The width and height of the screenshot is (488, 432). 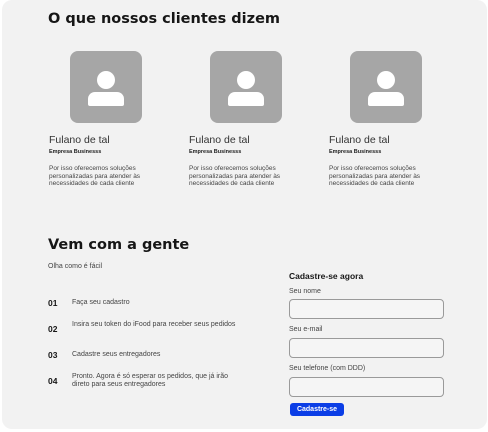 What do you see at coordinates (119, 245) in the screenshot?
I see `join-title: Vem com a gente` at bounding box center [119, 245].